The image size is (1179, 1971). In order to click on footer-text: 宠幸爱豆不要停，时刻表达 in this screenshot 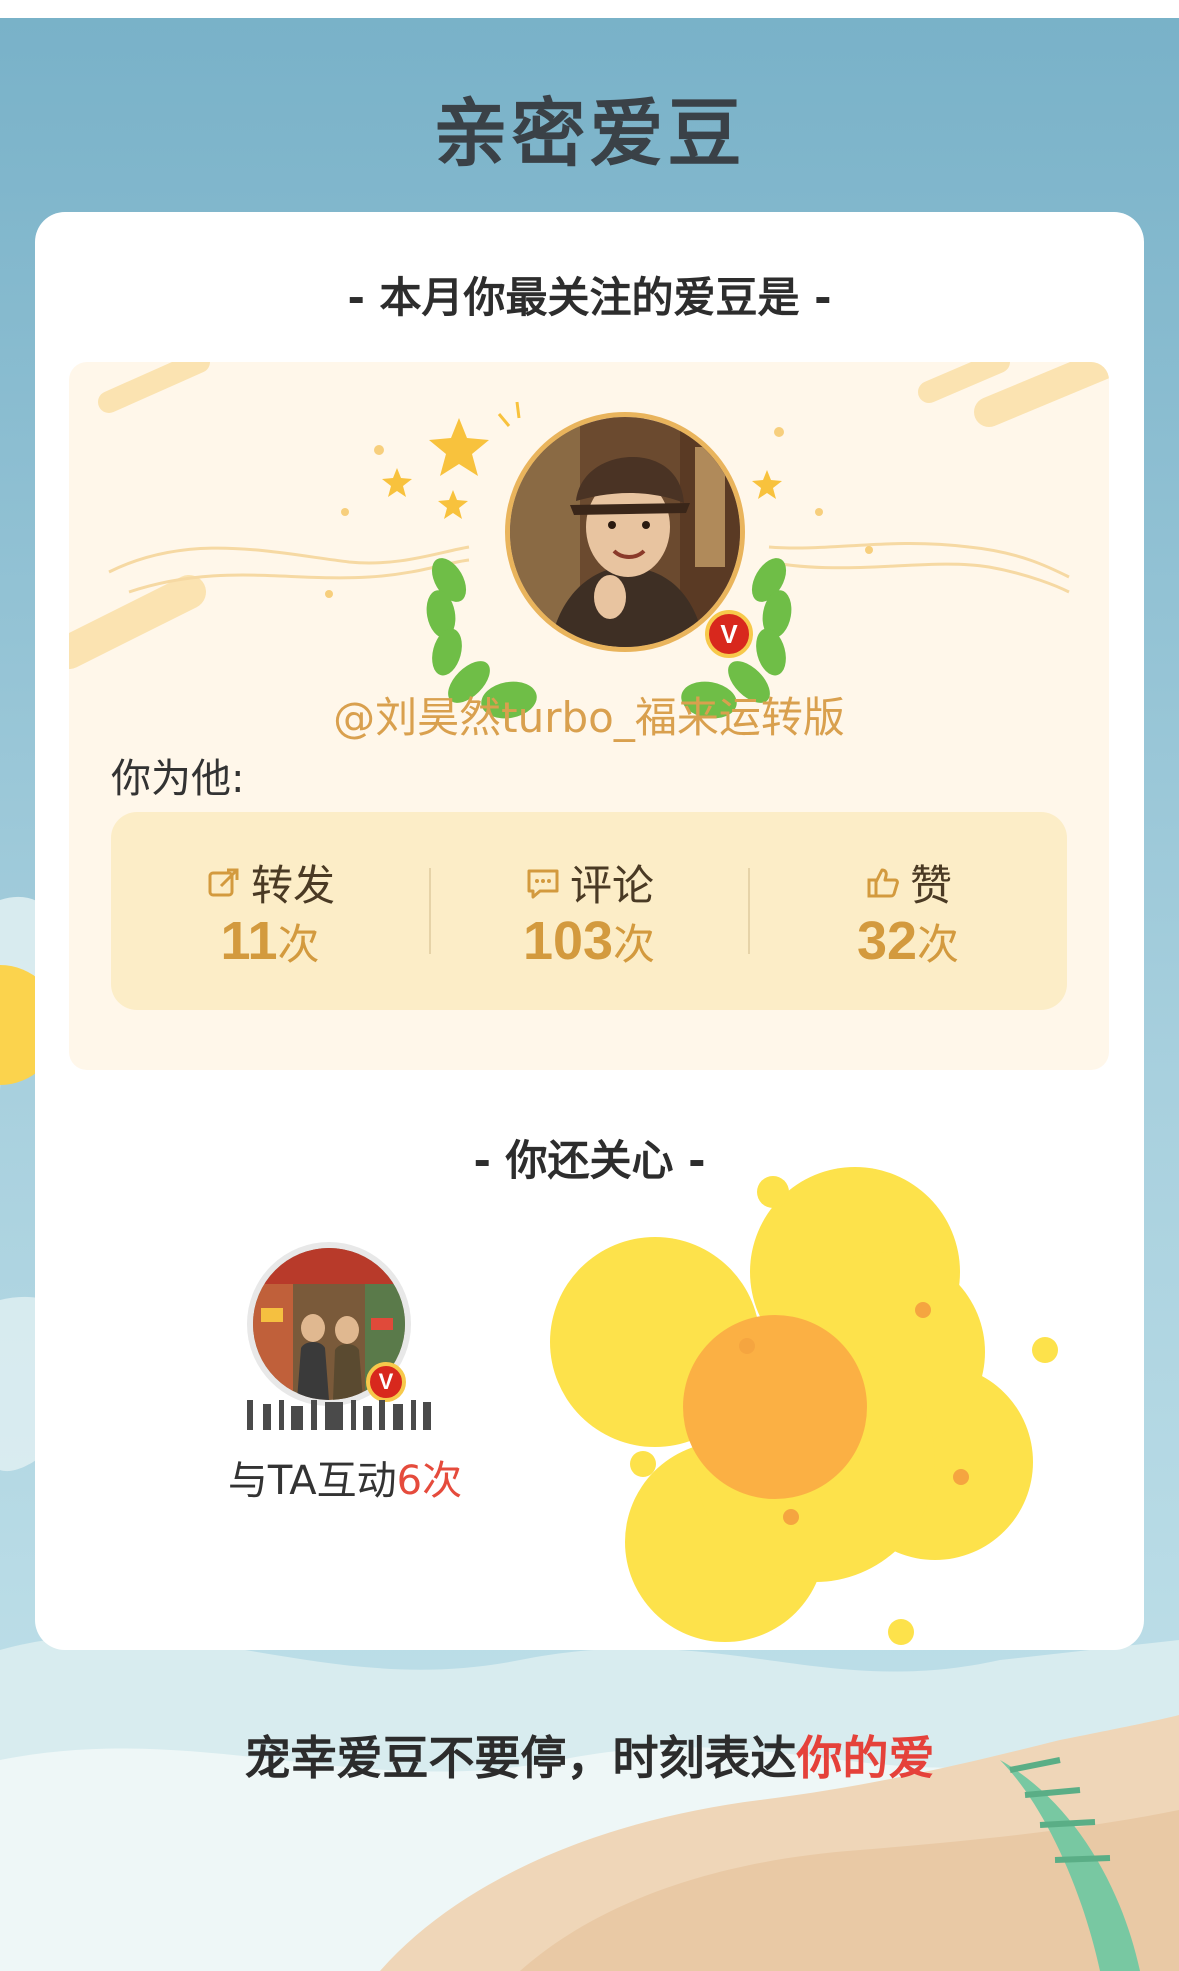, I will do `click(520, 1758)`.